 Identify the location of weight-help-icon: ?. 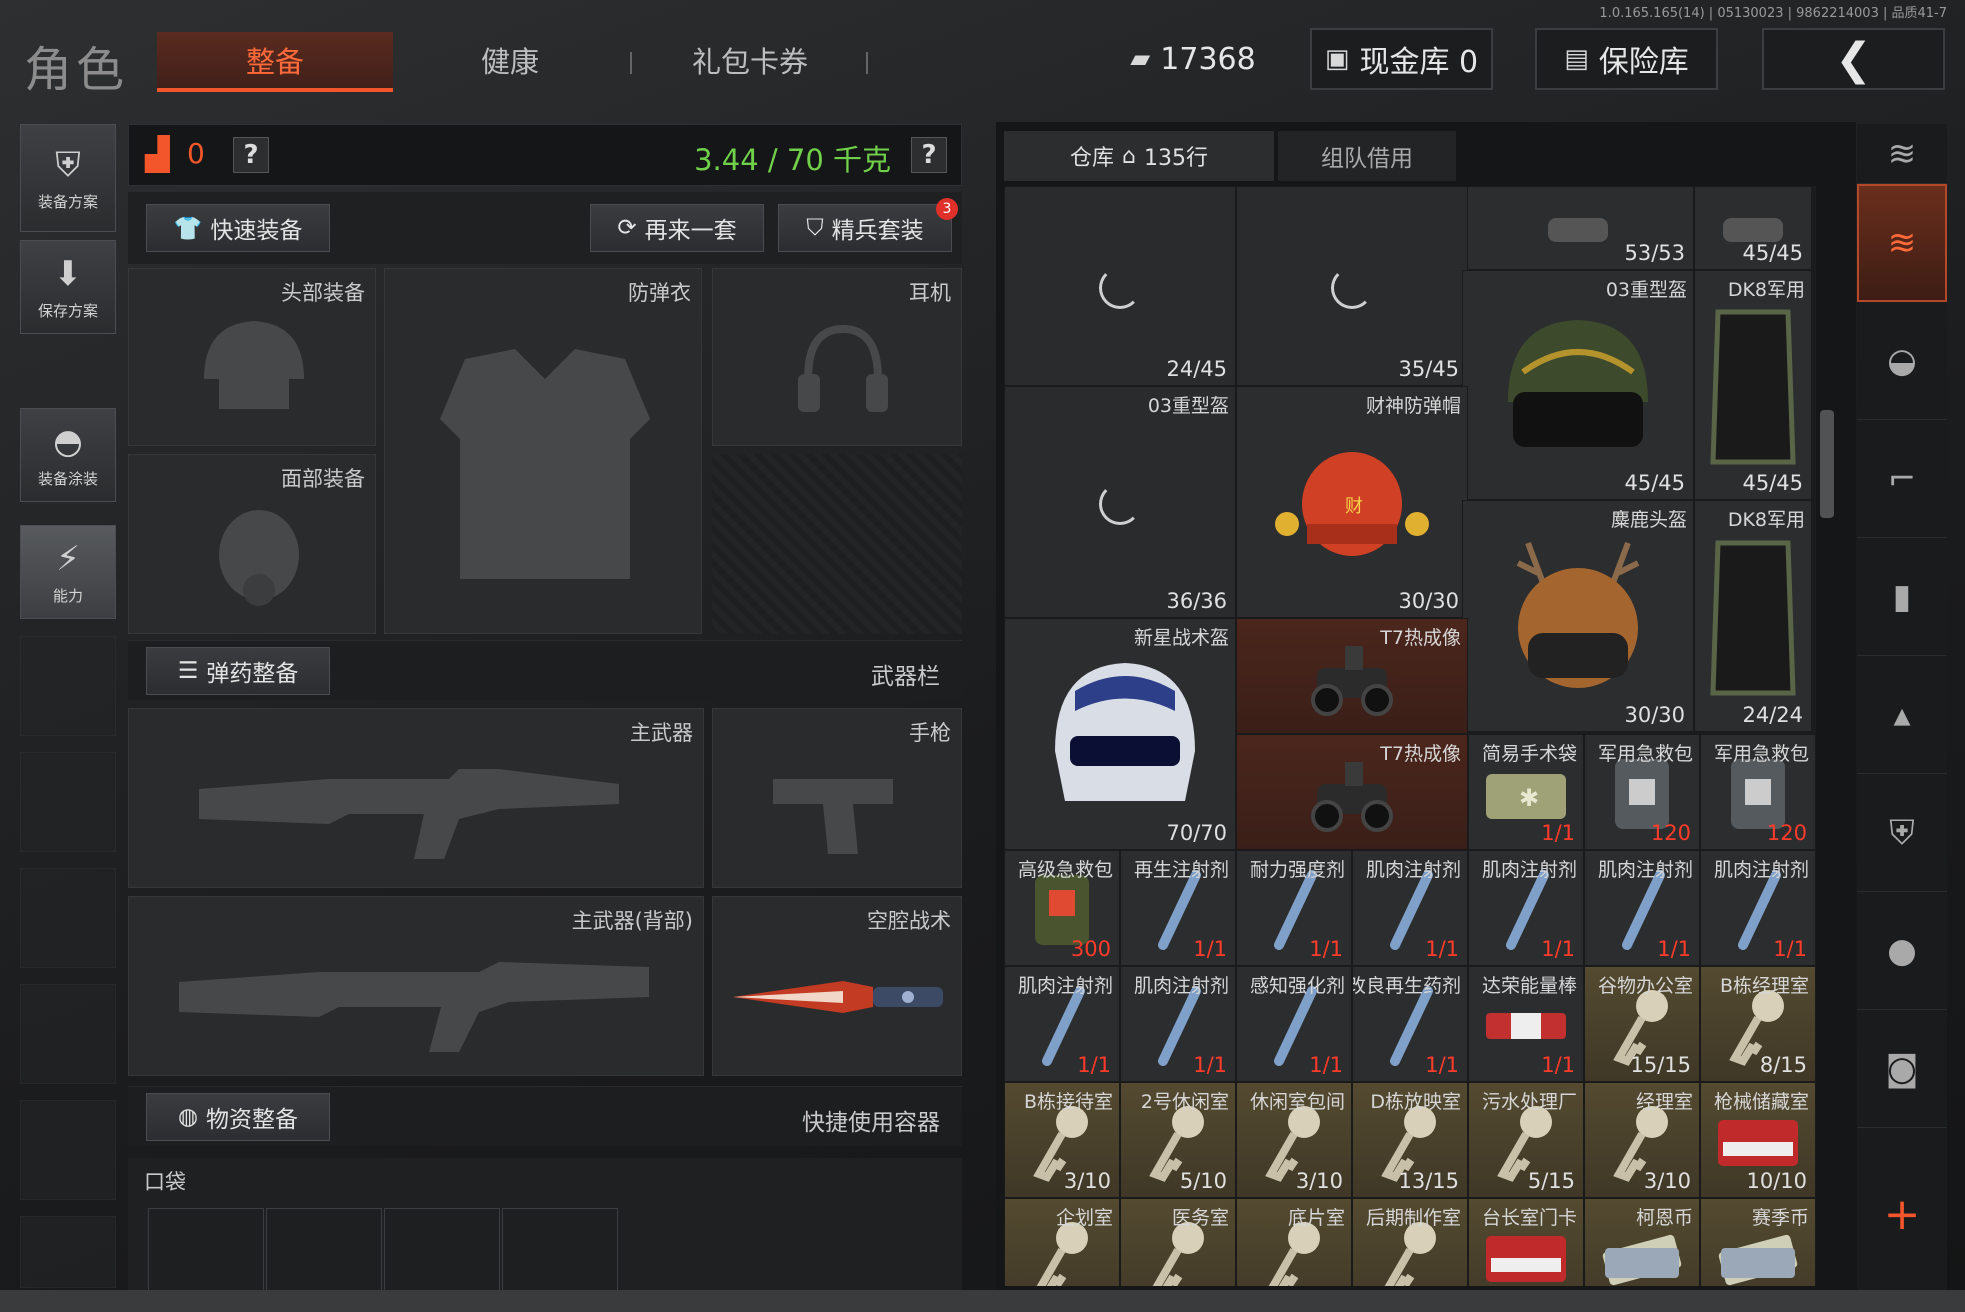
(929, 155).